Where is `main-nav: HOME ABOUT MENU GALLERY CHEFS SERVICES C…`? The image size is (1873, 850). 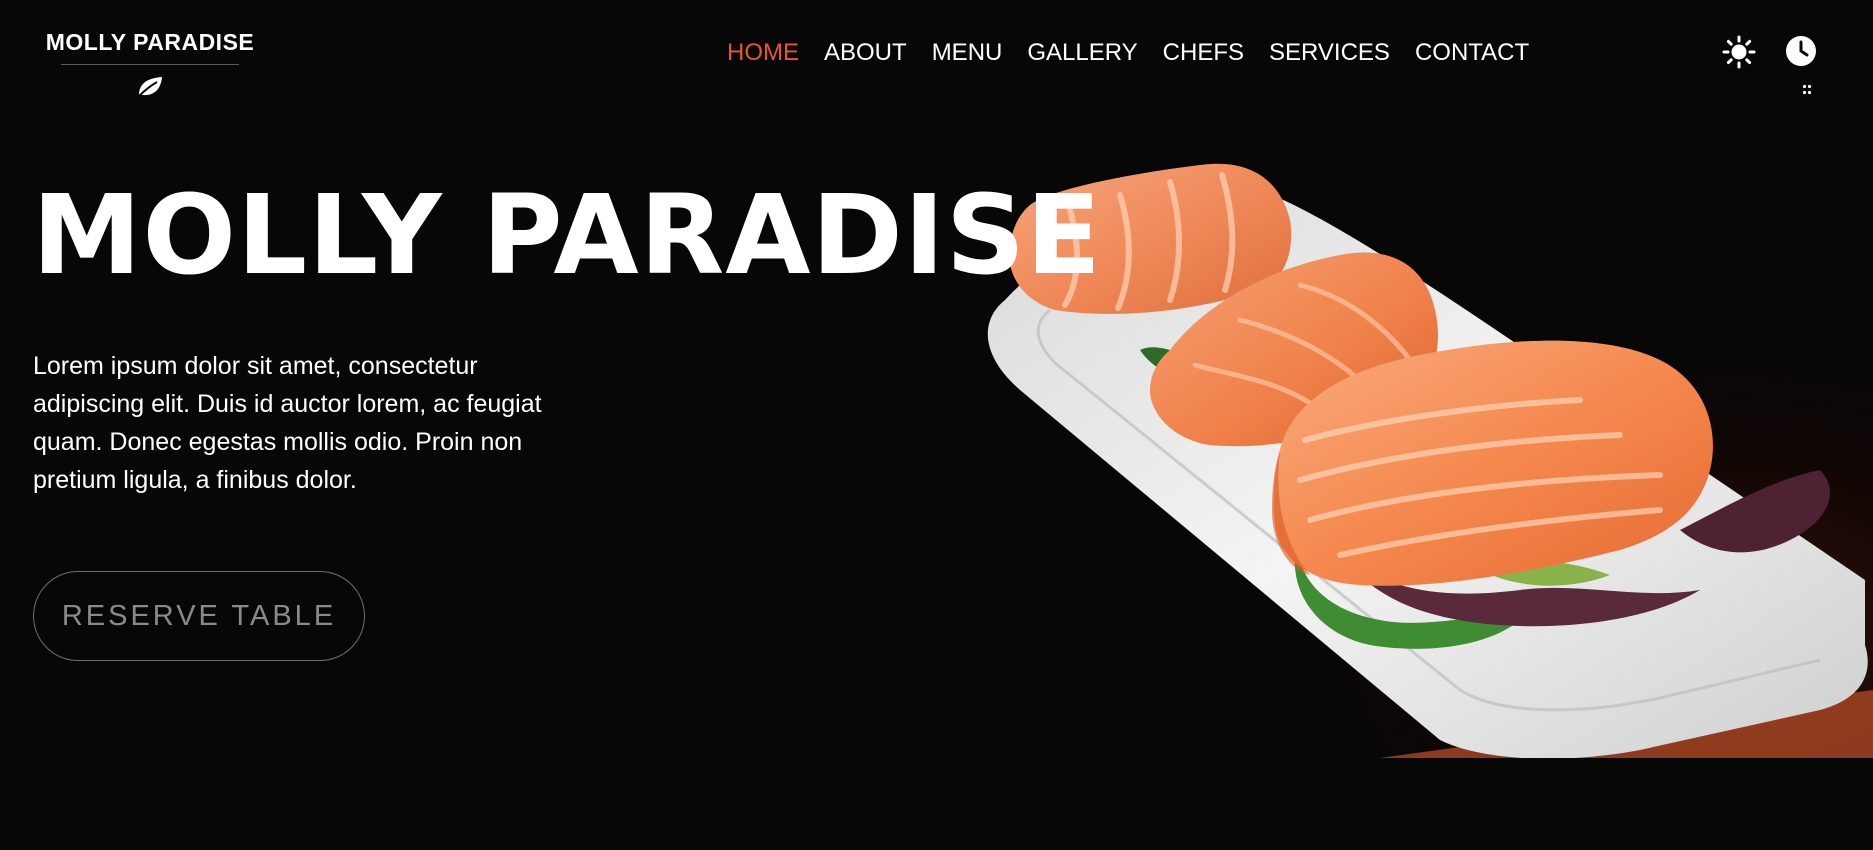 main-nav: HOME ABOUT MENU GALLERY CHEFS SERVICES C… is located at coordinates (1128, 53).